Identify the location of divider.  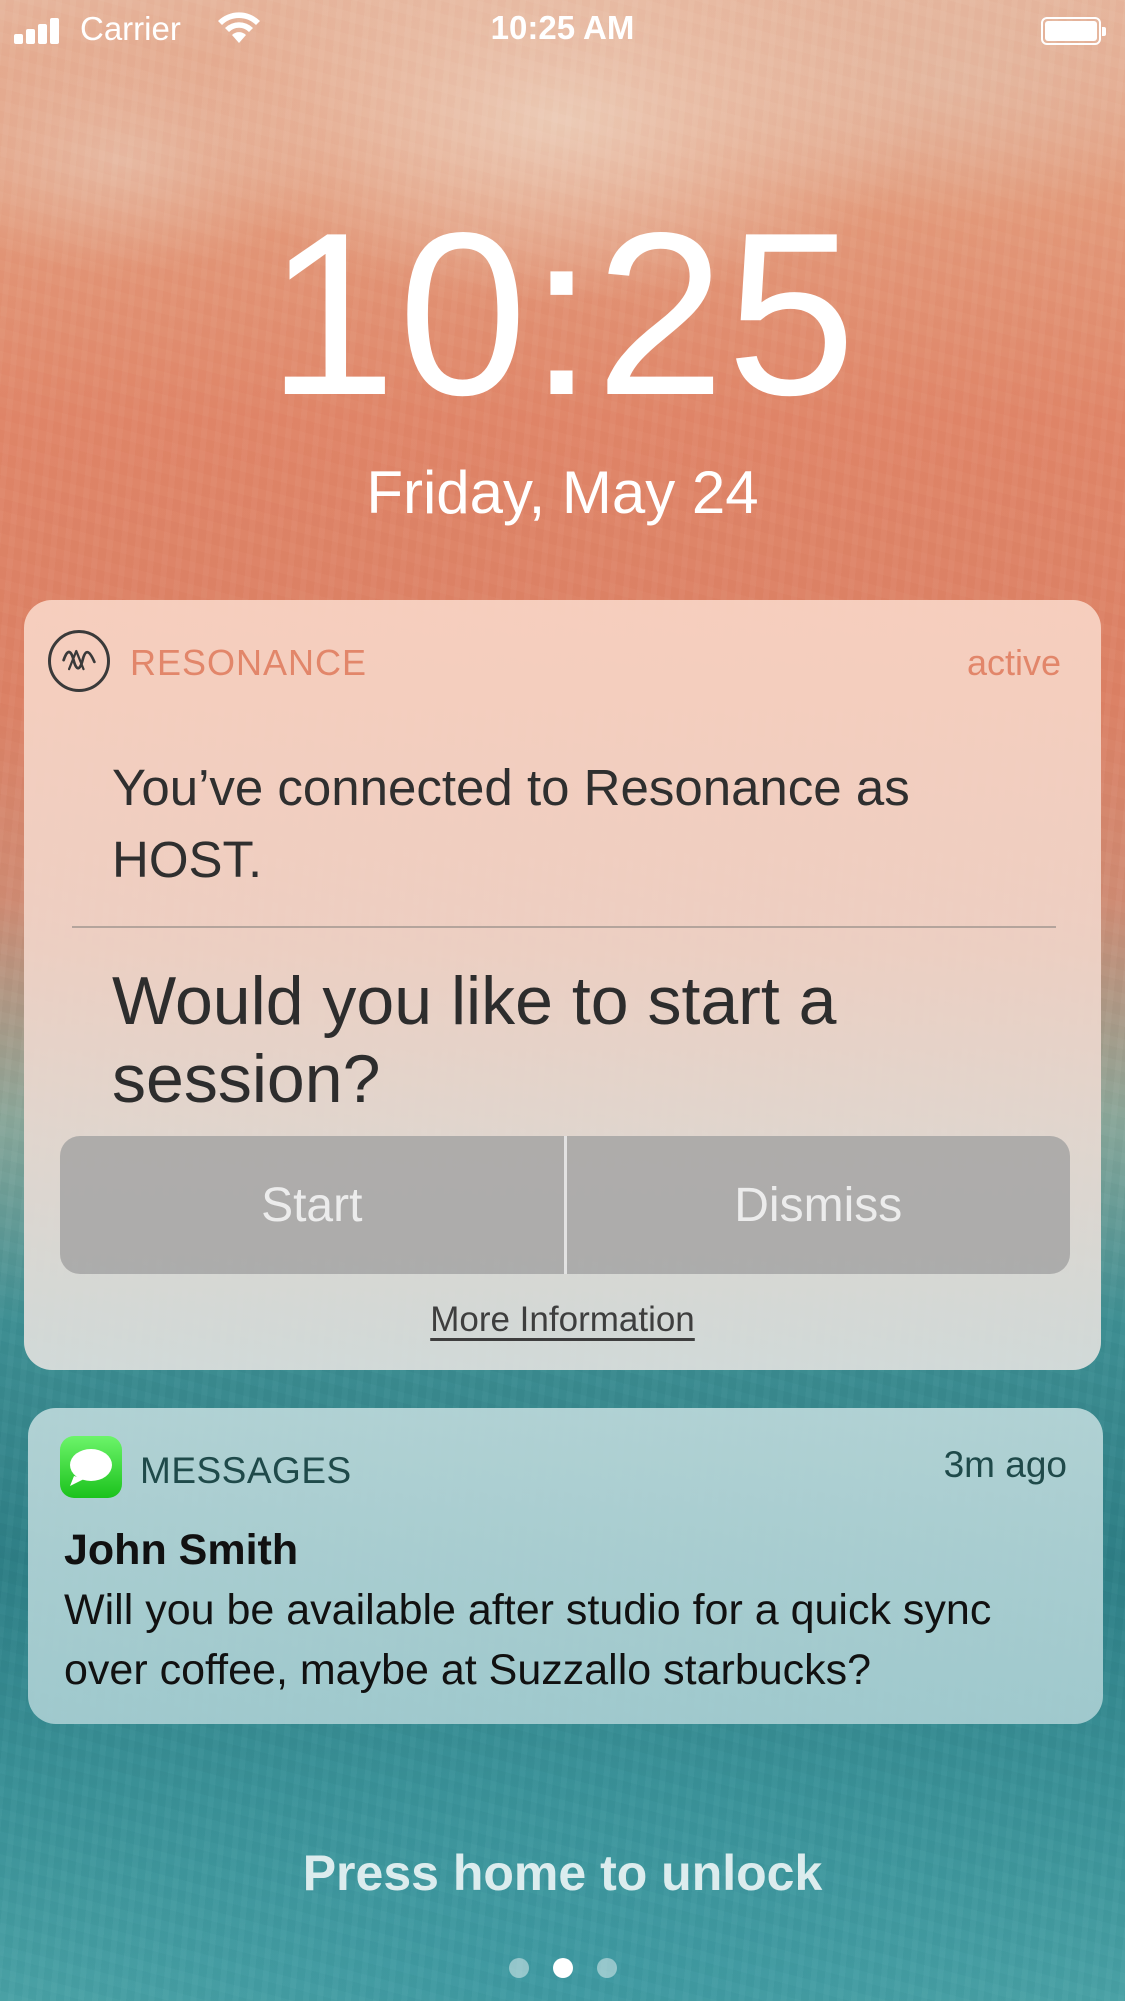
(564, 927).